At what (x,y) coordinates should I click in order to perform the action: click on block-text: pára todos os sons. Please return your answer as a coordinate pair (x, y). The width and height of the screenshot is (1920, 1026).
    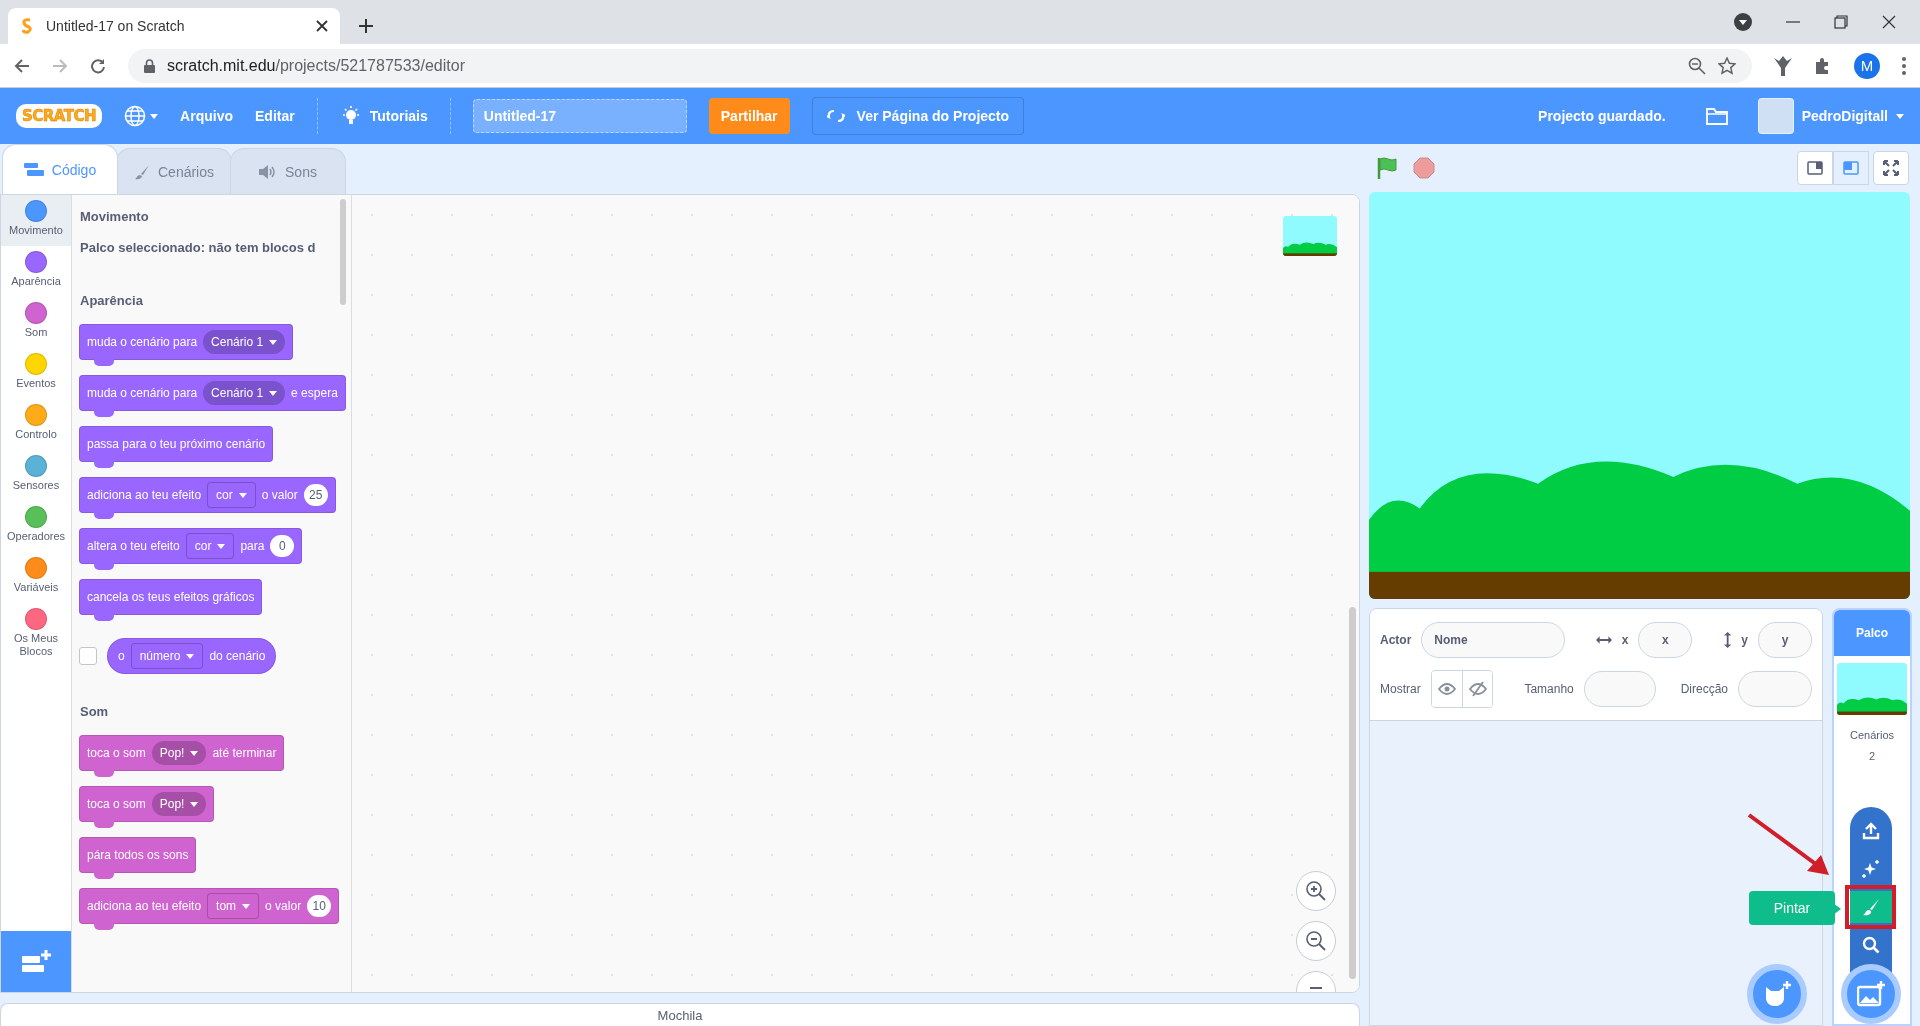
    Looking at the image, I should click on (138, 855).